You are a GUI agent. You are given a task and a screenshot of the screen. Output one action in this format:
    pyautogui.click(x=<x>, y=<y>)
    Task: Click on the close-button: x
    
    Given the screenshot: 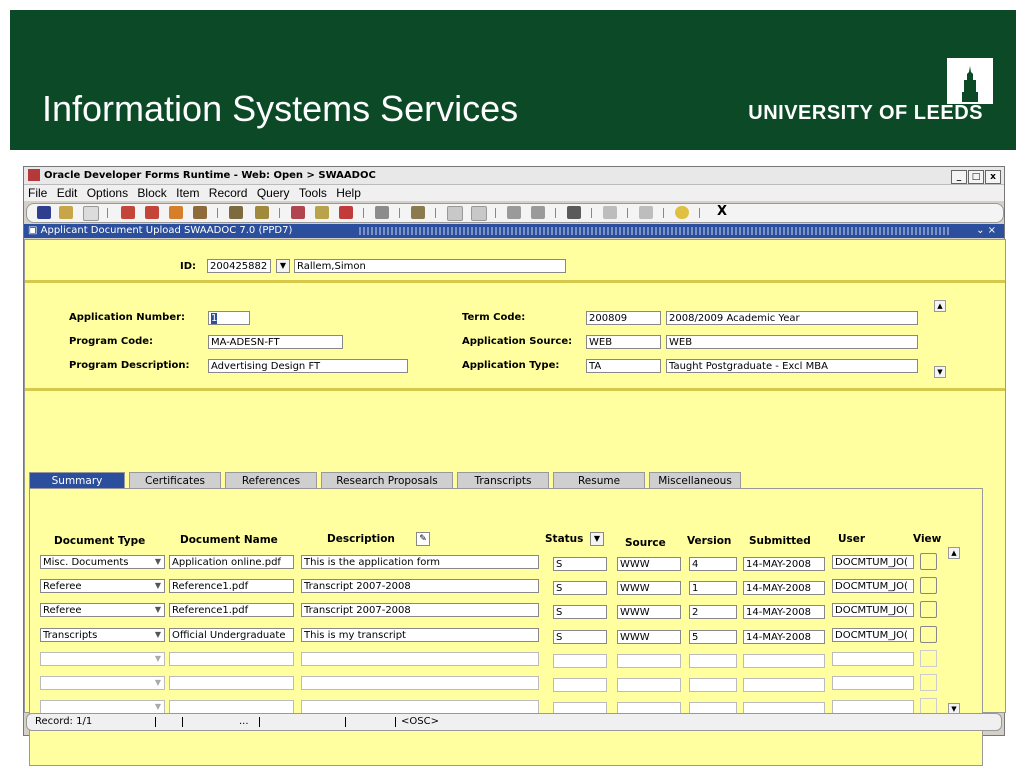 What is the action you would take?
    pyautogui.click(x=993, y=177)
    